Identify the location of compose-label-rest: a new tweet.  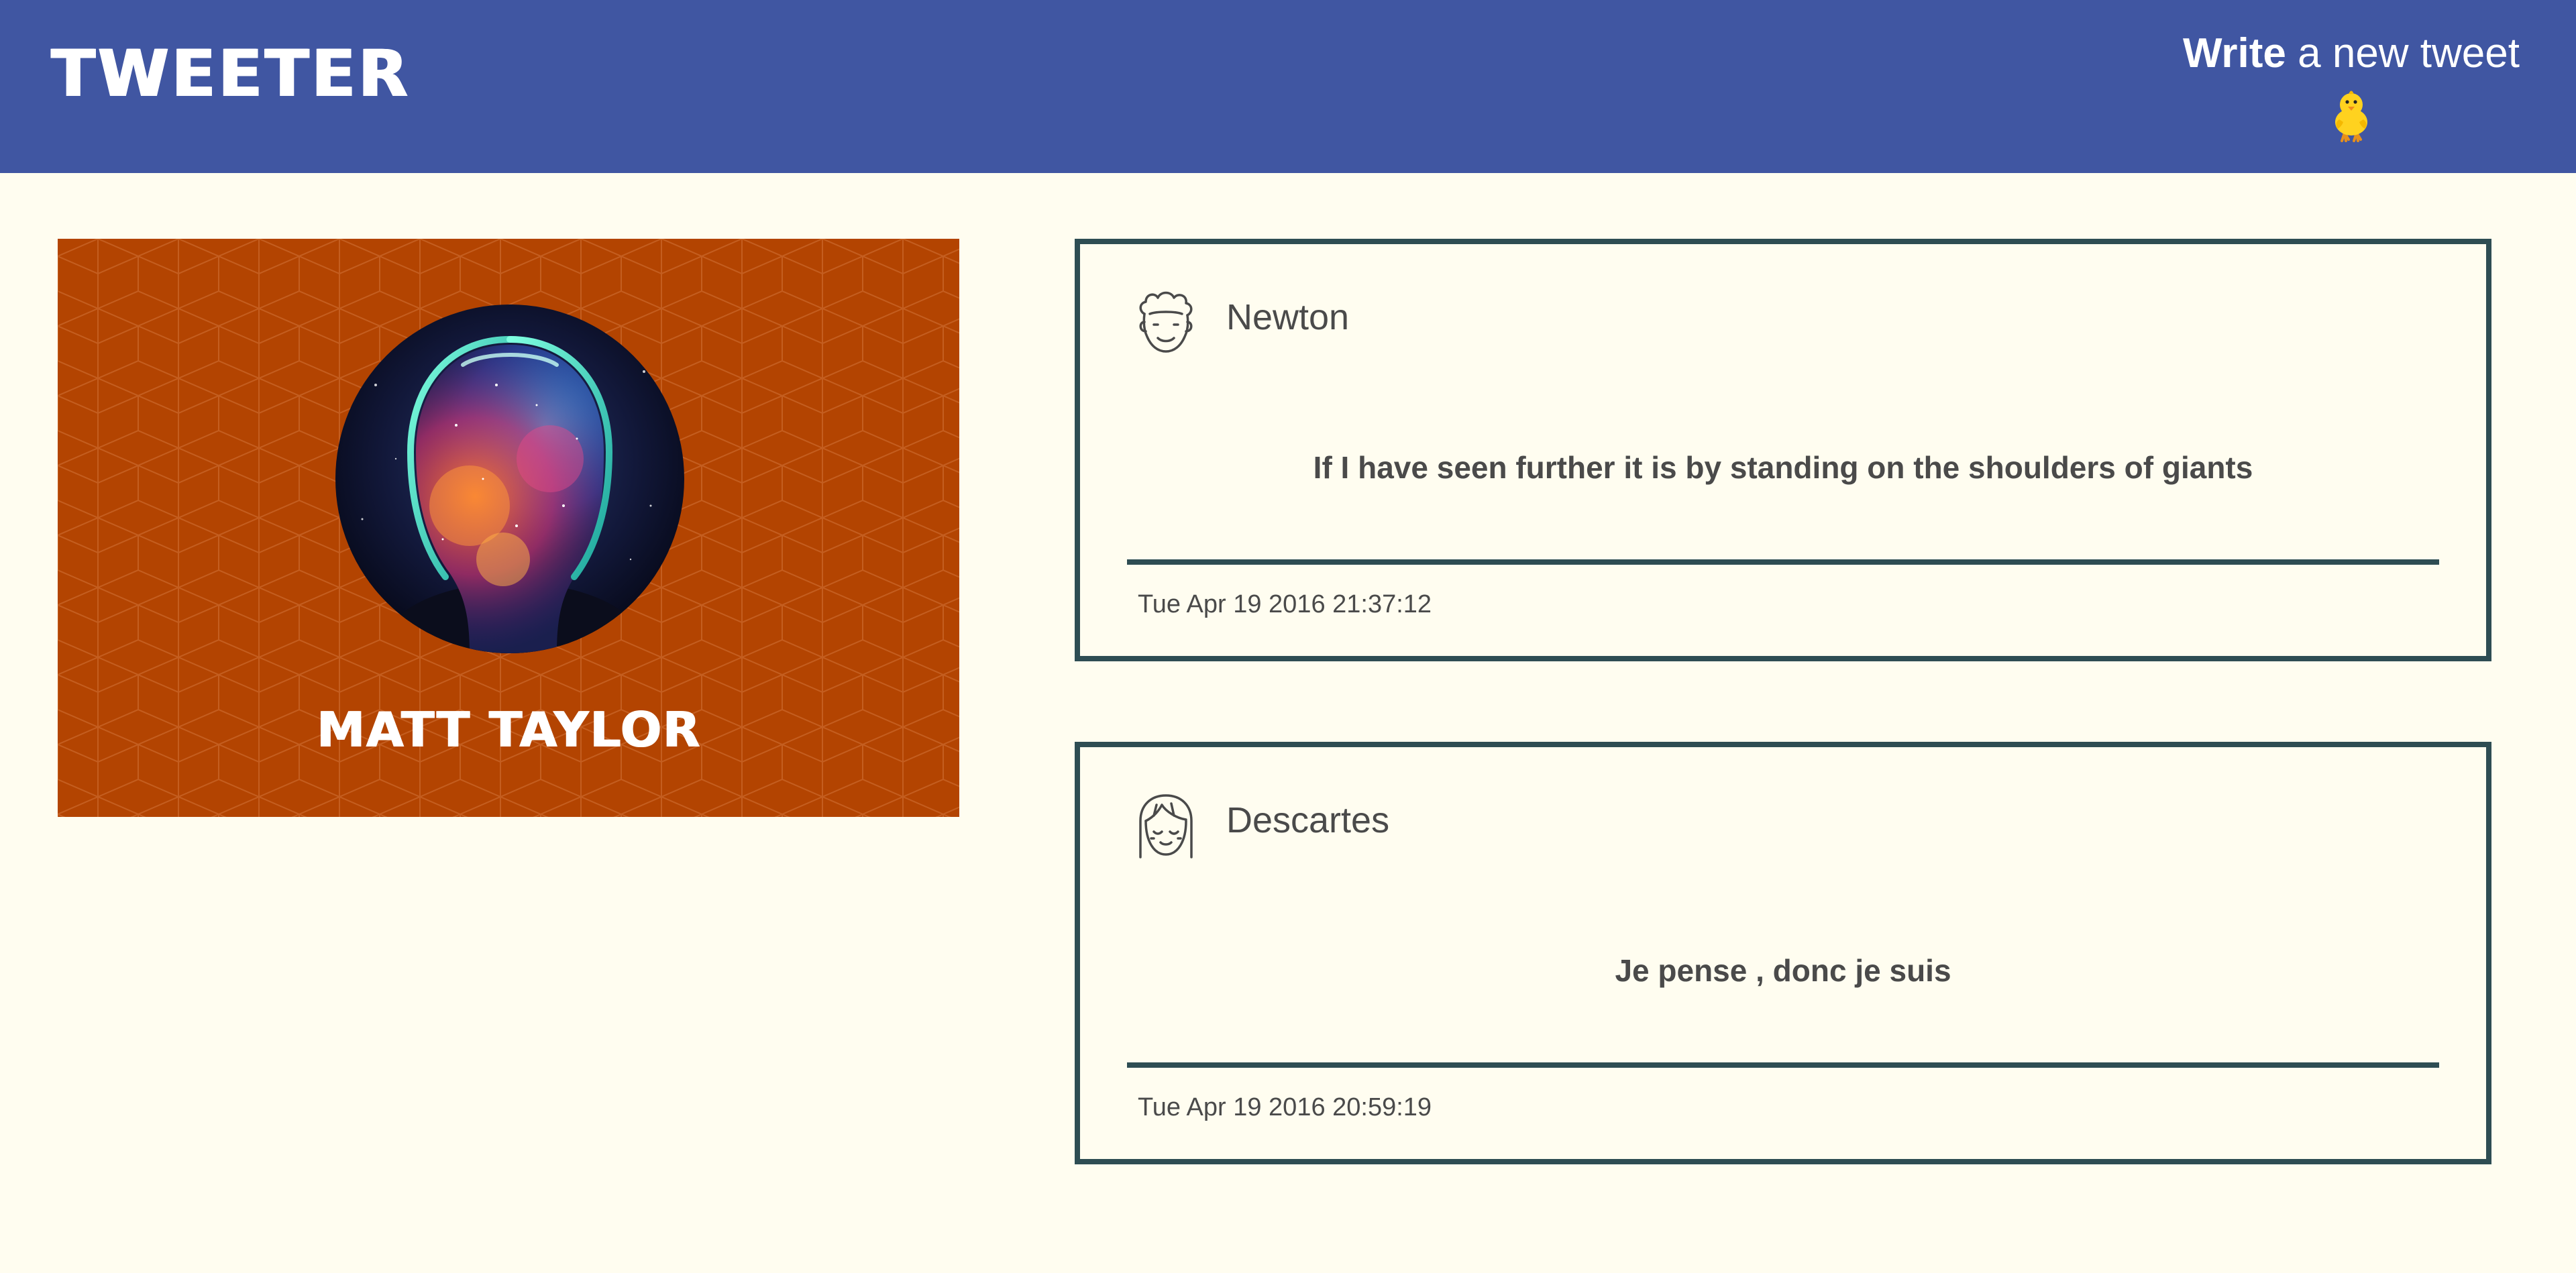
(2403, 53).